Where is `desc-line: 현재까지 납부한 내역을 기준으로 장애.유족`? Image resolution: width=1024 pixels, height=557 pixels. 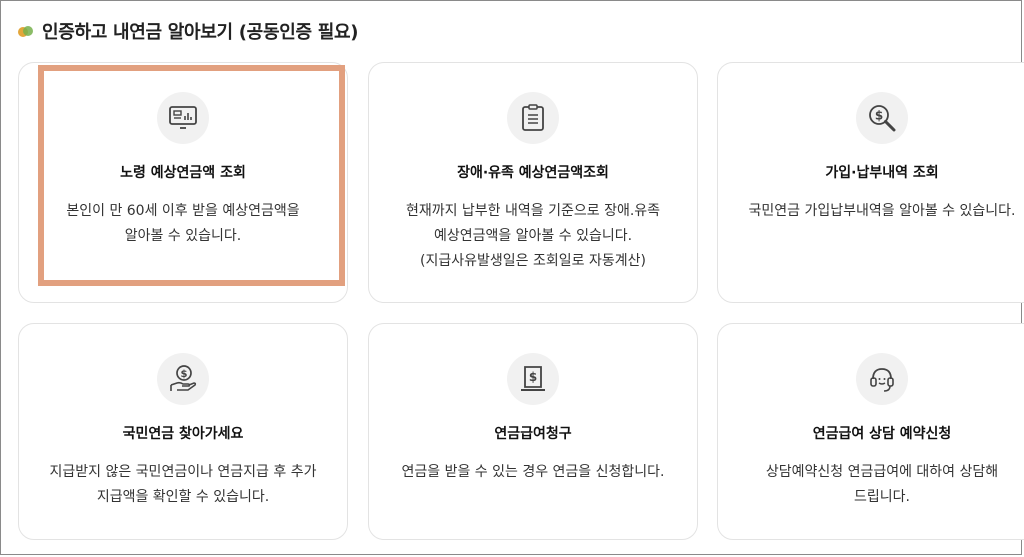
desc-line: 현재까지 납부한 내역을 기준으로 장애.유족 is located at coordinates (533, 211).